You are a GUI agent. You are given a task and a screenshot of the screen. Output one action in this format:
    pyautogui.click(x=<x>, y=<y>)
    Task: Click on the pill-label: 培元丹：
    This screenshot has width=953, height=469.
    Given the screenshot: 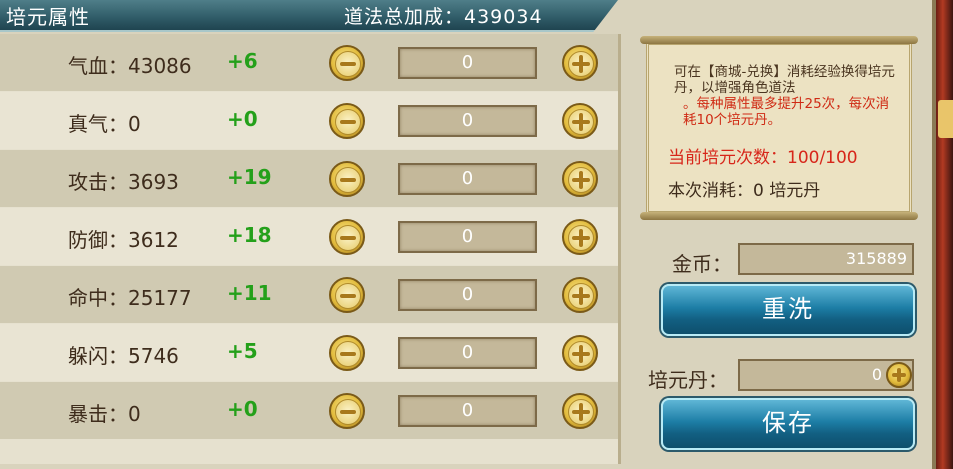 What is the action you would take?
    pyautogui.click(x=688, y=380)
    